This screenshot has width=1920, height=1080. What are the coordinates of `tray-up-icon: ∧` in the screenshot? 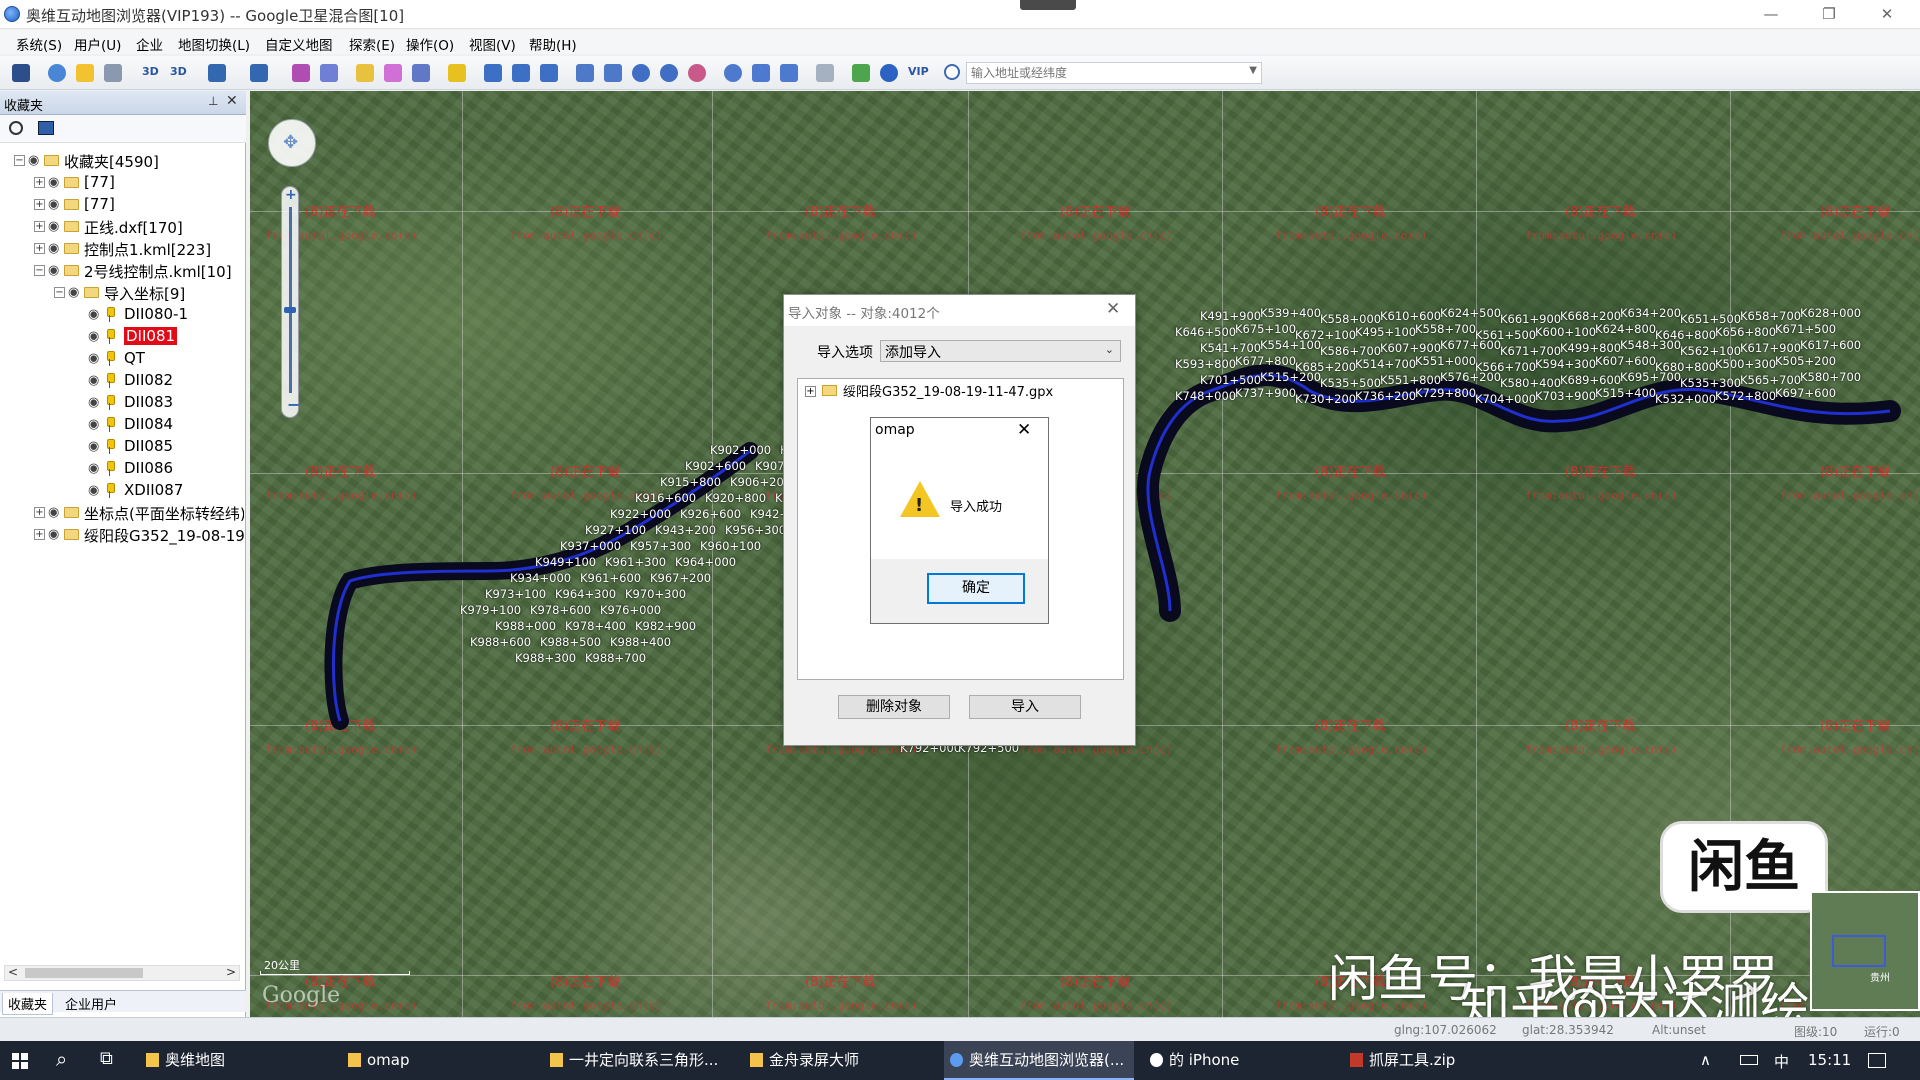 It's located at (1705, 1060).